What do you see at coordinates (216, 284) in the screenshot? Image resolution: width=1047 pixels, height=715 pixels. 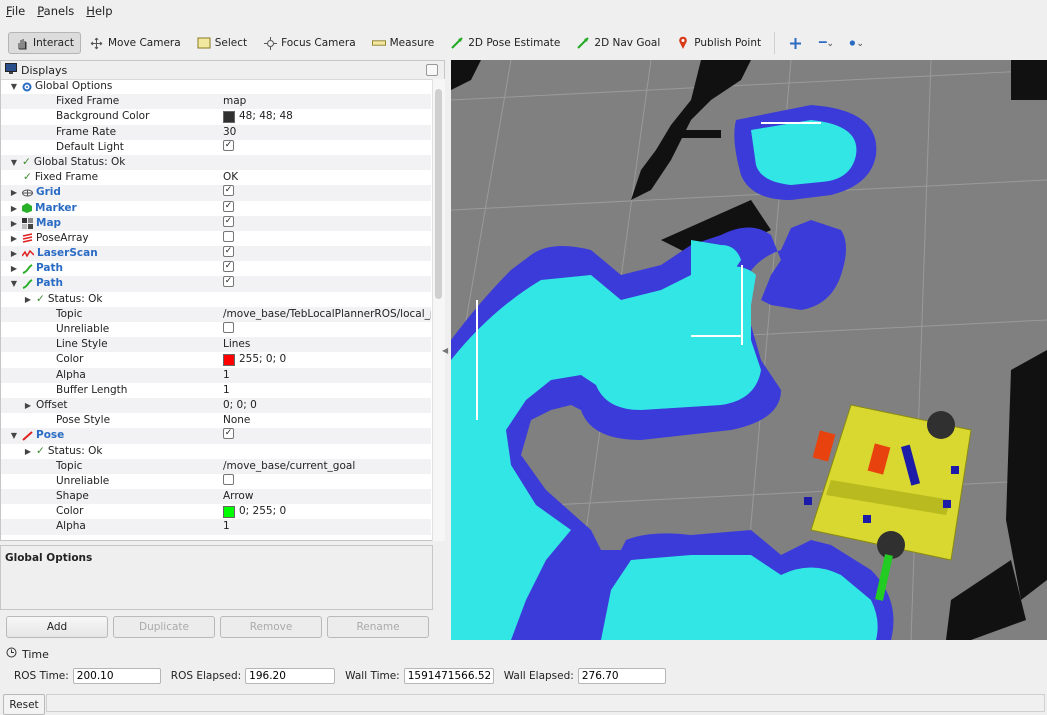 I see `display-tree-row: ▼ Path ✓` at bounding box center [216, 284].